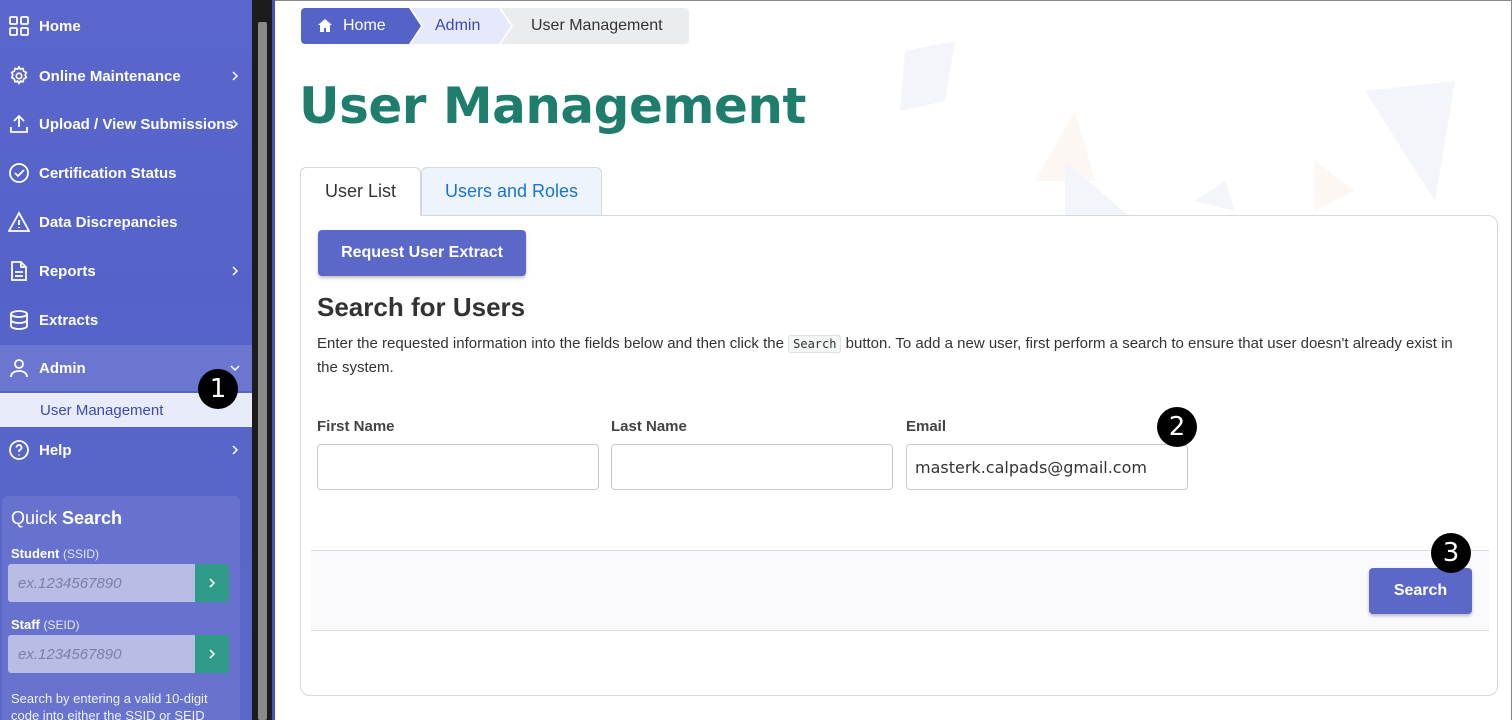 The width and height of the screenshot is (1512, 720). What do you see at coordinates (45, 624) in the screenshot?
I see `staff-label: Staff (SEID)` at bounding box center [45, 624].